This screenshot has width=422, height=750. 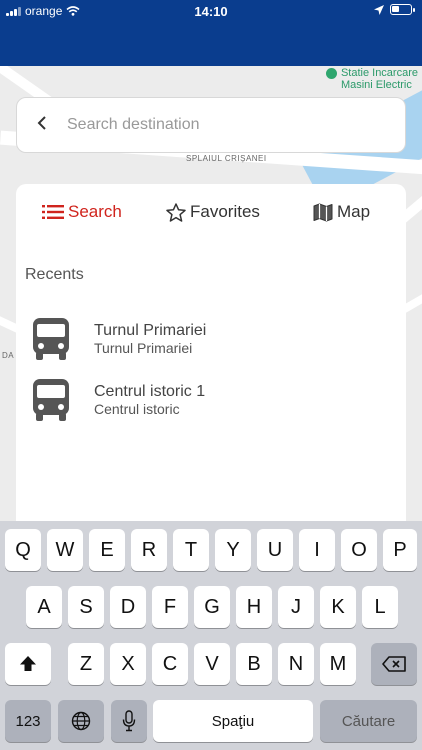 I want to click on key-p: P, so click(x=400, y=550).